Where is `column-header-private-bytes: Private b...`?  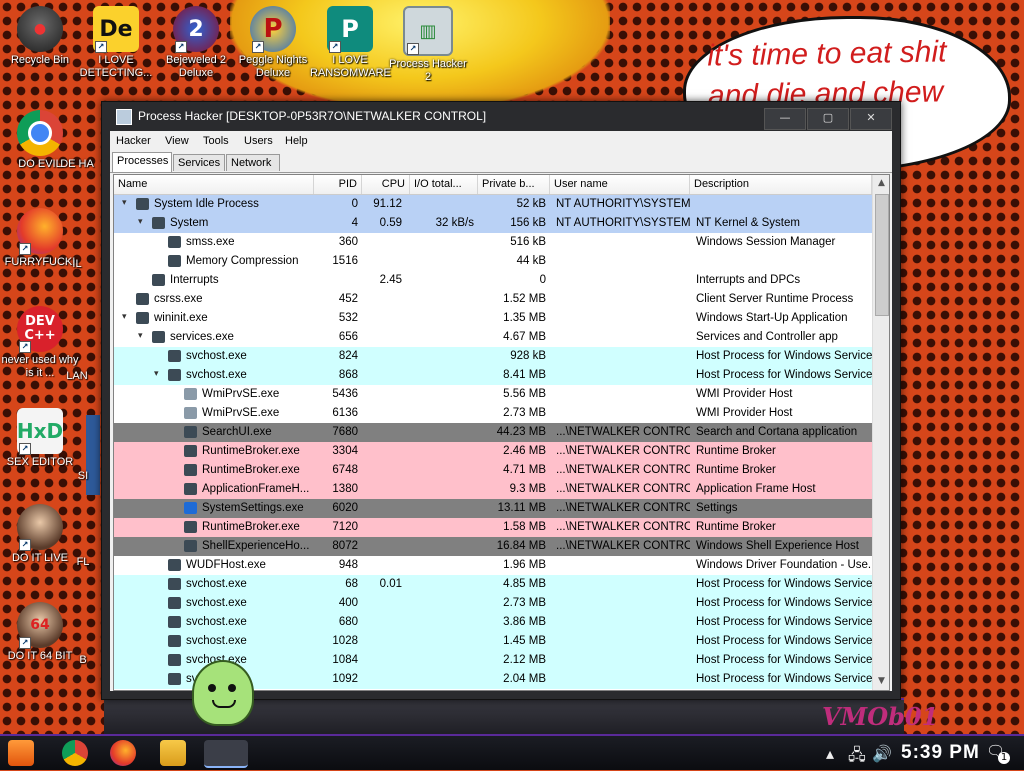
column-header-private-bytes: Private b... is located at coordinates (514, 184).